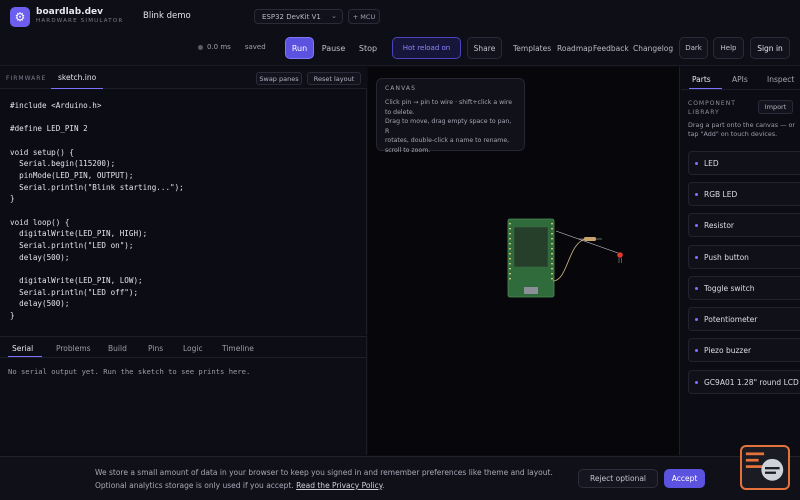 The width and height of the screenshot is (800, 500). I want to click on tab-inspect: Inspect, so click(780, 79).